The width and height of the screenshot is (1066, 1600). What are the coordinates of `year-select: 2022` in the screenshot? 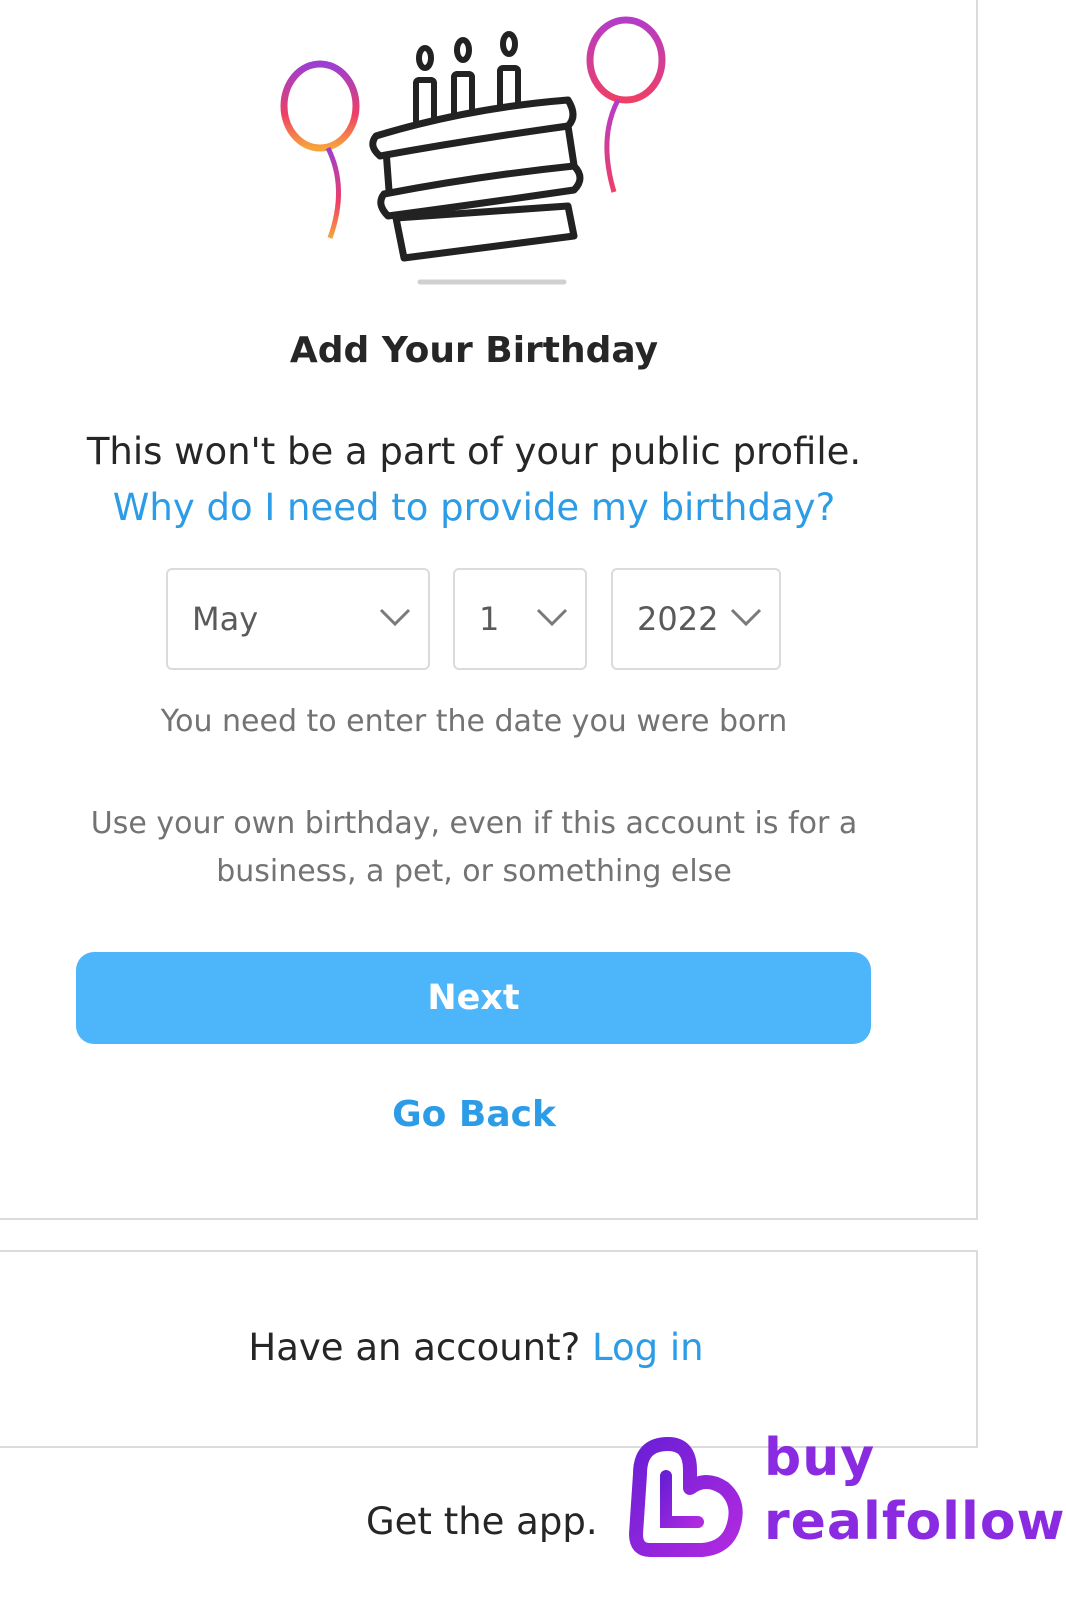 It's located at (696, 619).